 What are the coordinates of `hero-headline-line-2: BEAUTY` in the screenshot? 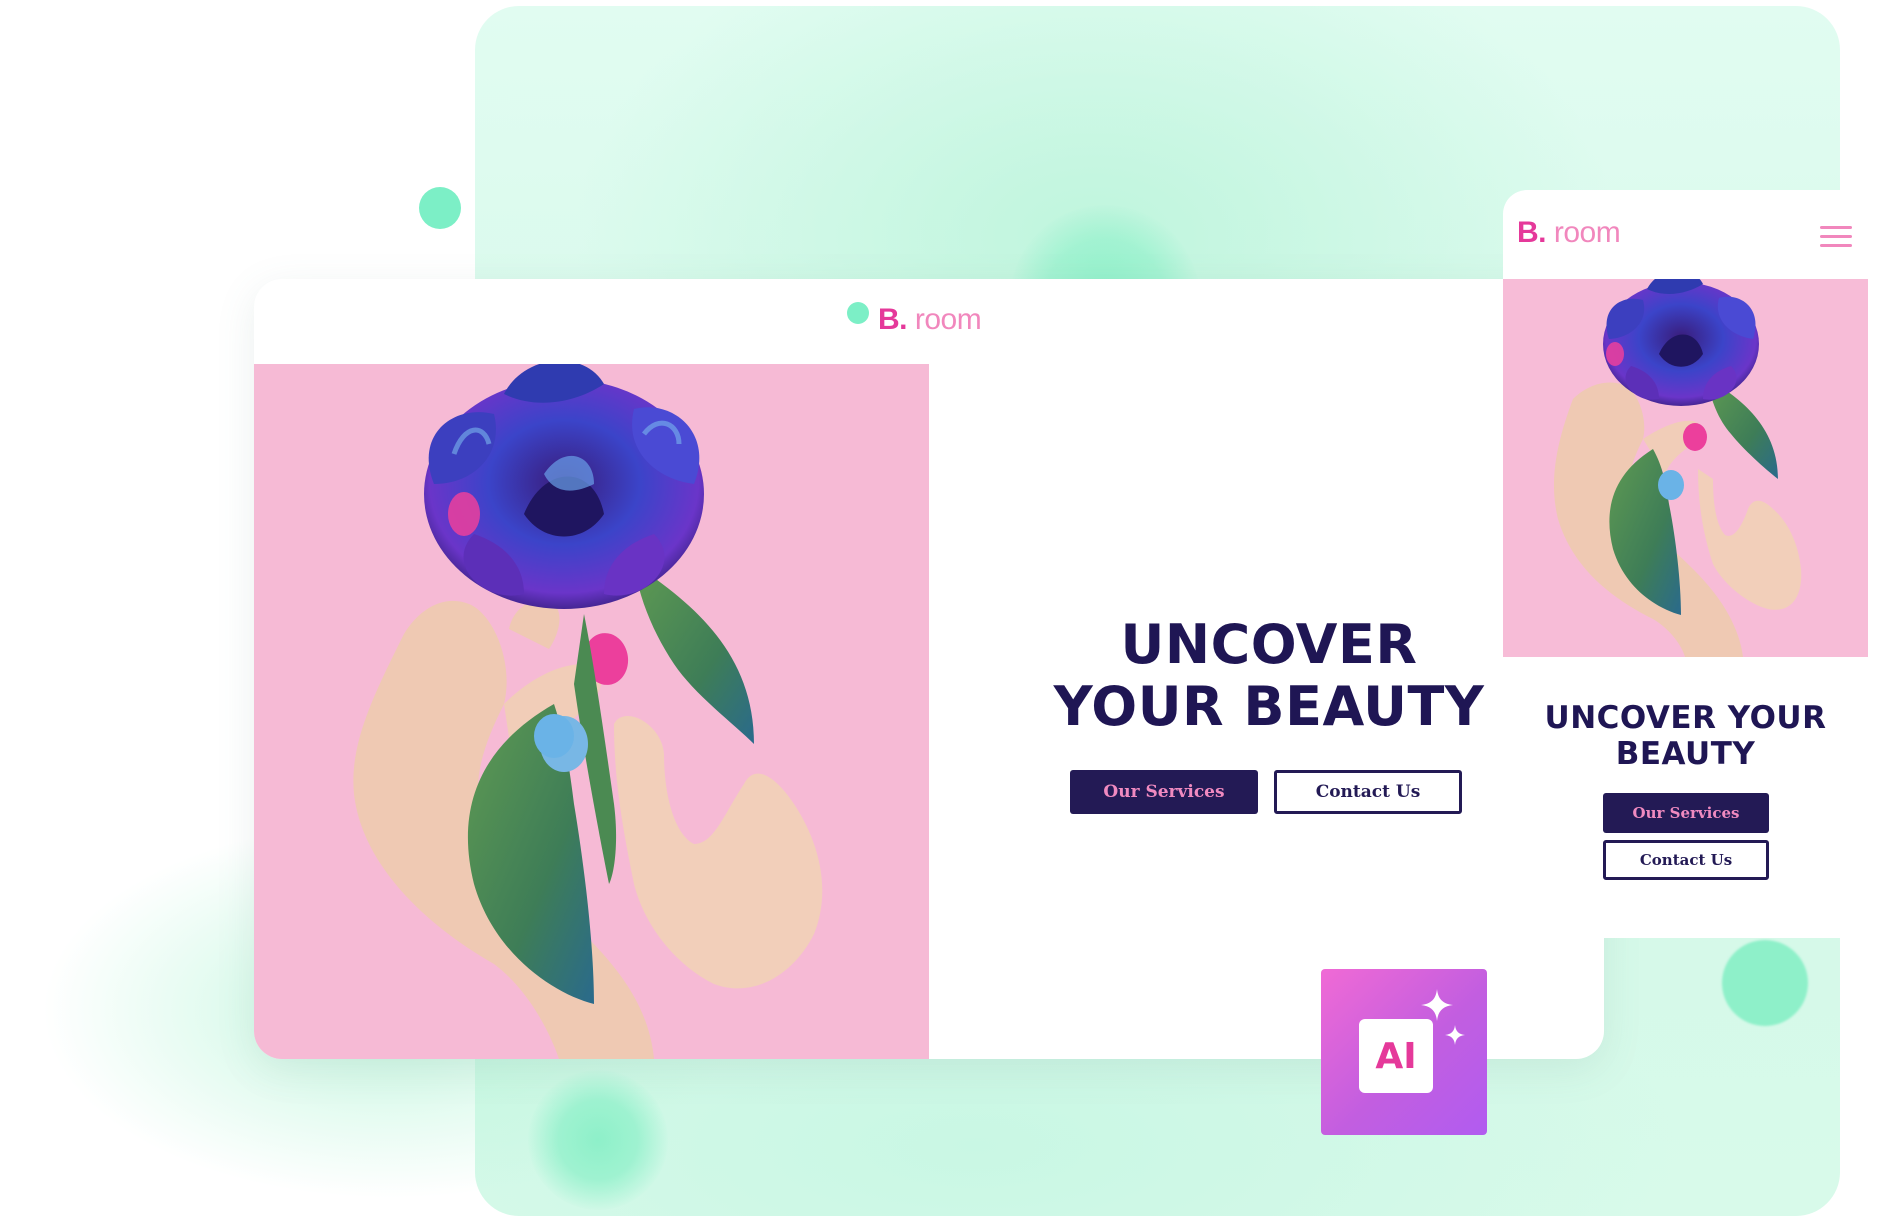 It's located at (1685, 754).